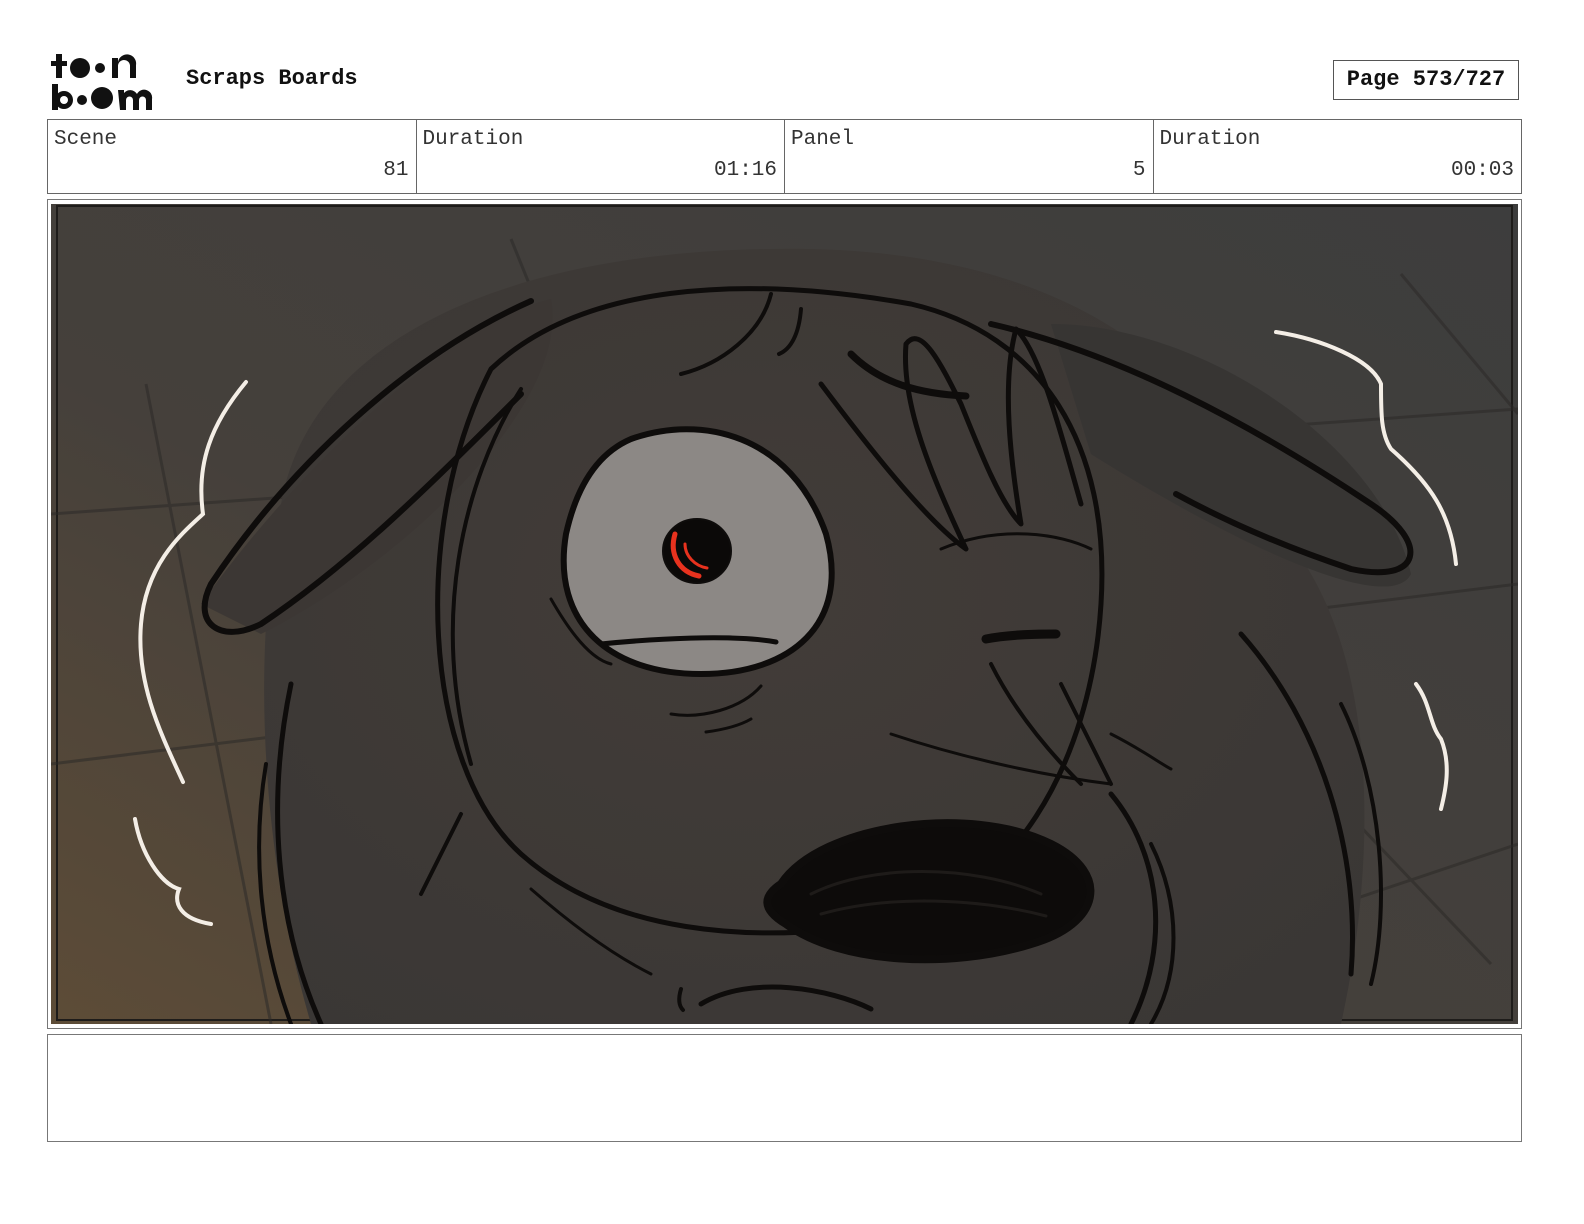 The height and width of the screenshot is (1224, 1584). I want to click on scene-duration-value: 01:16, so click(745, 170).